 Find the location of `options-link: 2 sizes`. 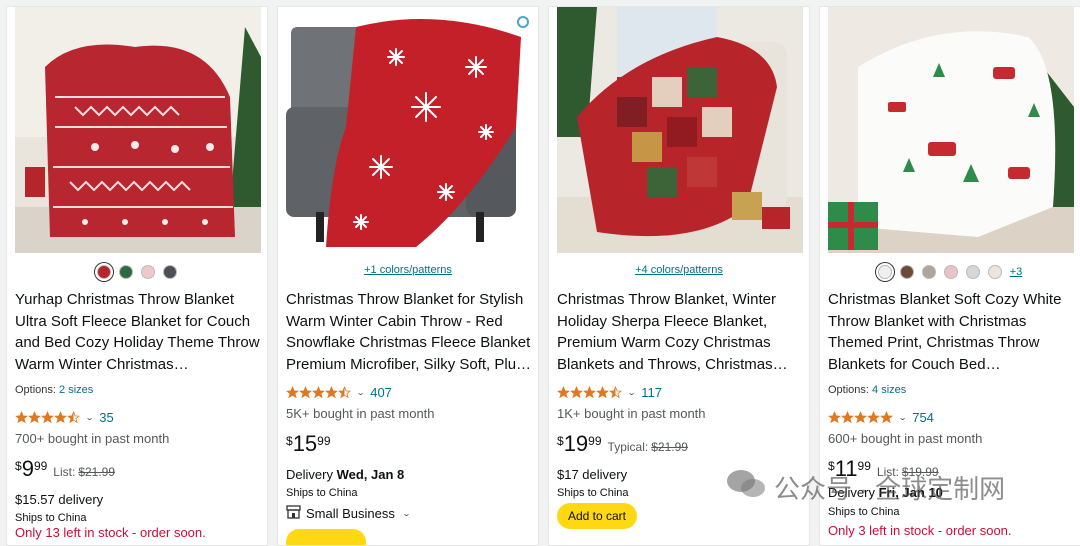

options-link: 2 sizes is located at coordinates (76, 390).